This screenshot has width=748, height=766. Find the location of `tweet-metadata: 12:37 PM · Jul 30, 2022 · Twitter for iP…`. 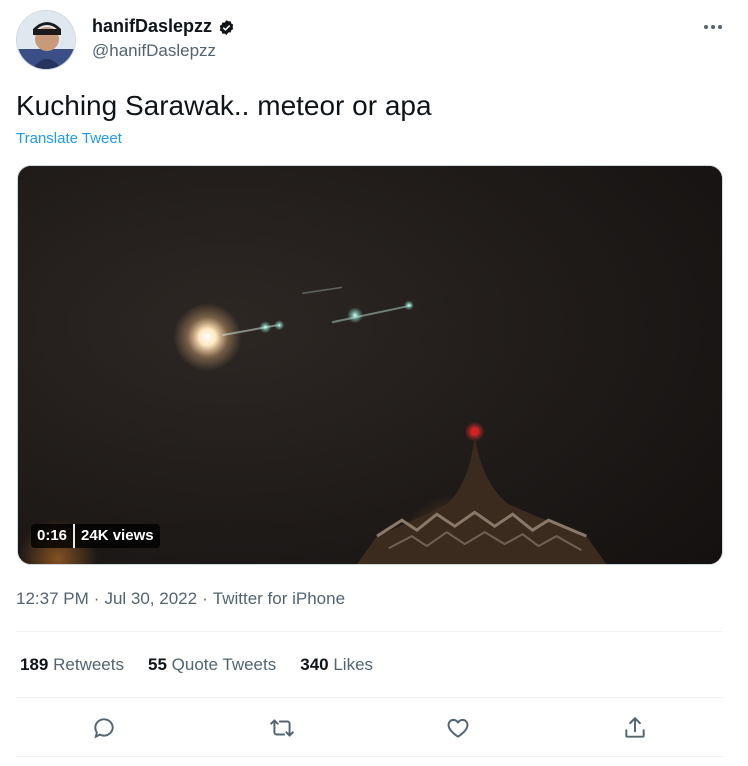

tweet-metadata: 12:37 PM · Jul 30, 2022 · Twitter for iP… is located at coordinates (180, 599).